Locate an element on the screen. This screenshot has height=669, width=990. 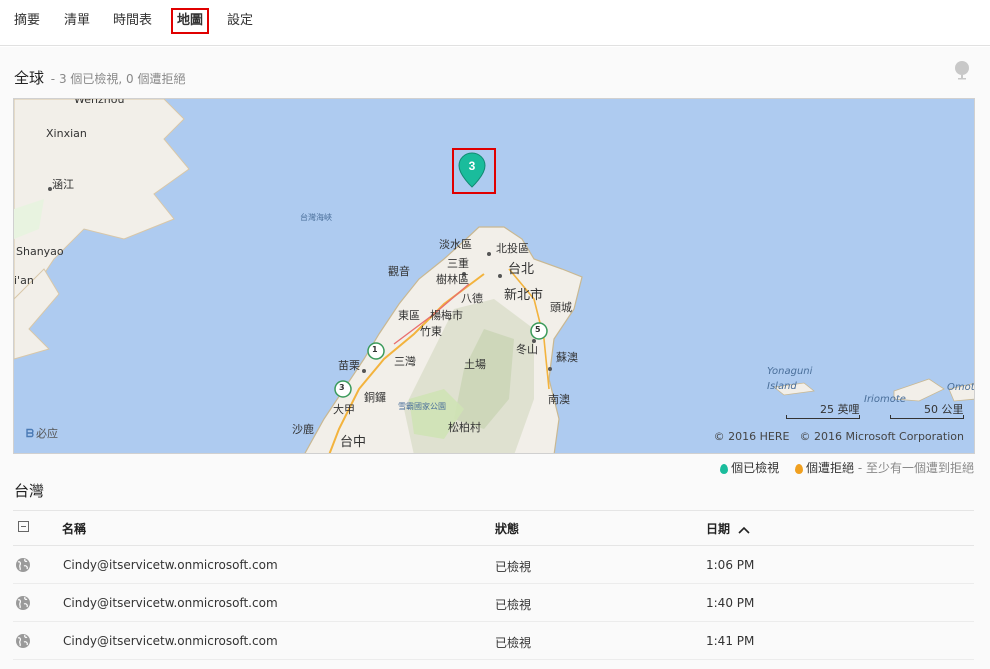
rejected-marker-icon is located at coordinates (799, 468).